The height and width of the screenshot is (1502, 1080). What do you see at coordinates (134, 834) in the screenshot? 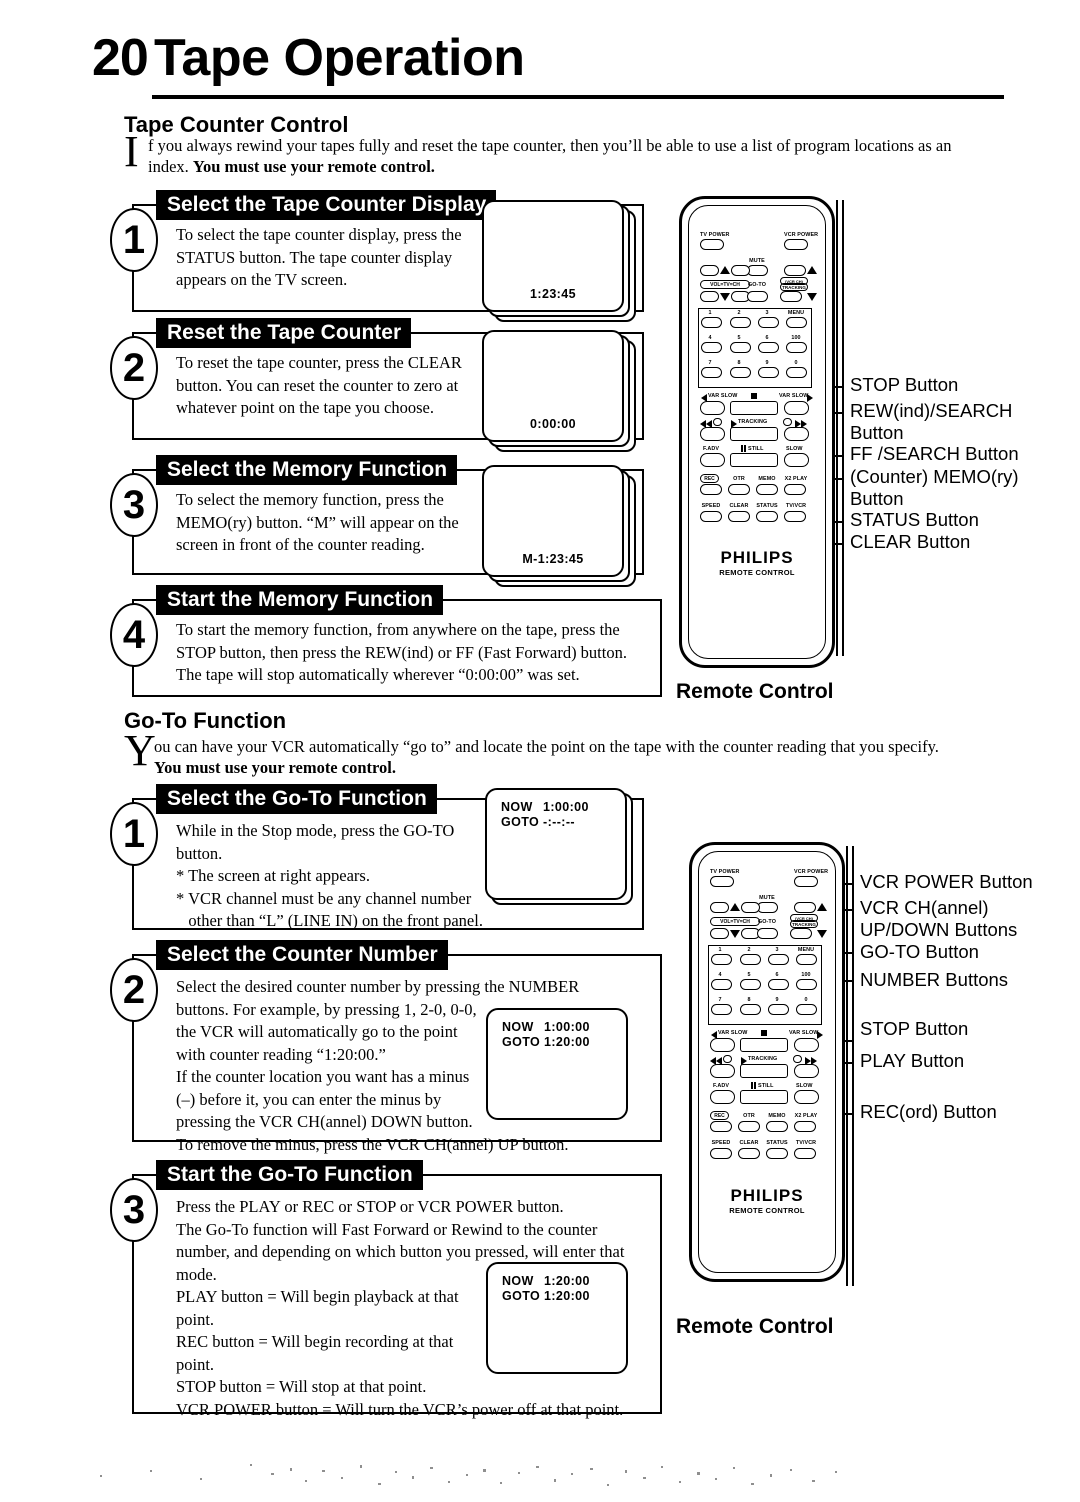
I see `step-number-badge: 1` at bounding box center [134, 834].